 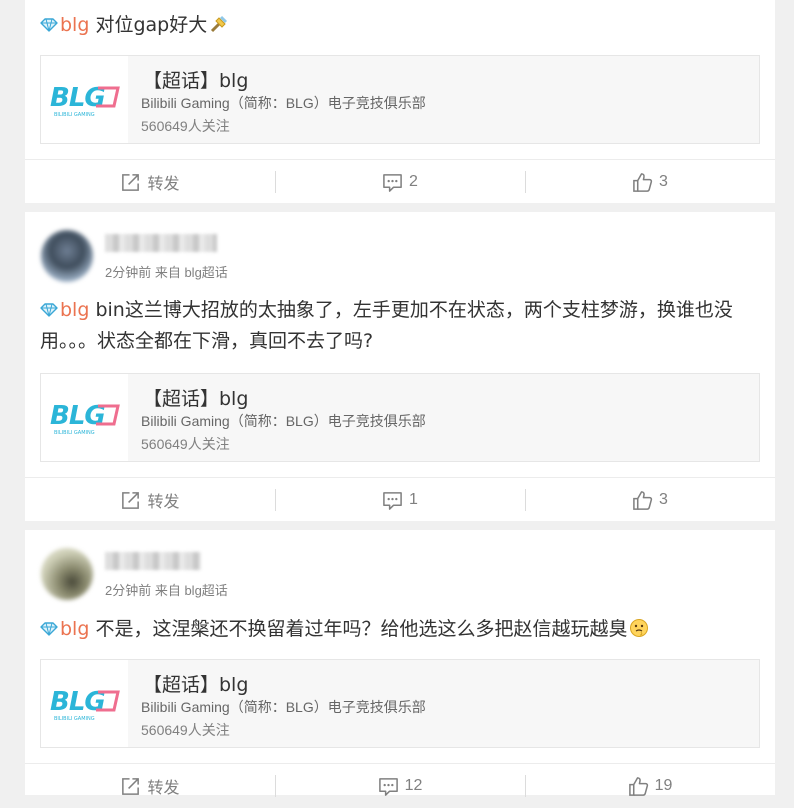 I want to click on comment-button: 1, so click(x=400, y=500).